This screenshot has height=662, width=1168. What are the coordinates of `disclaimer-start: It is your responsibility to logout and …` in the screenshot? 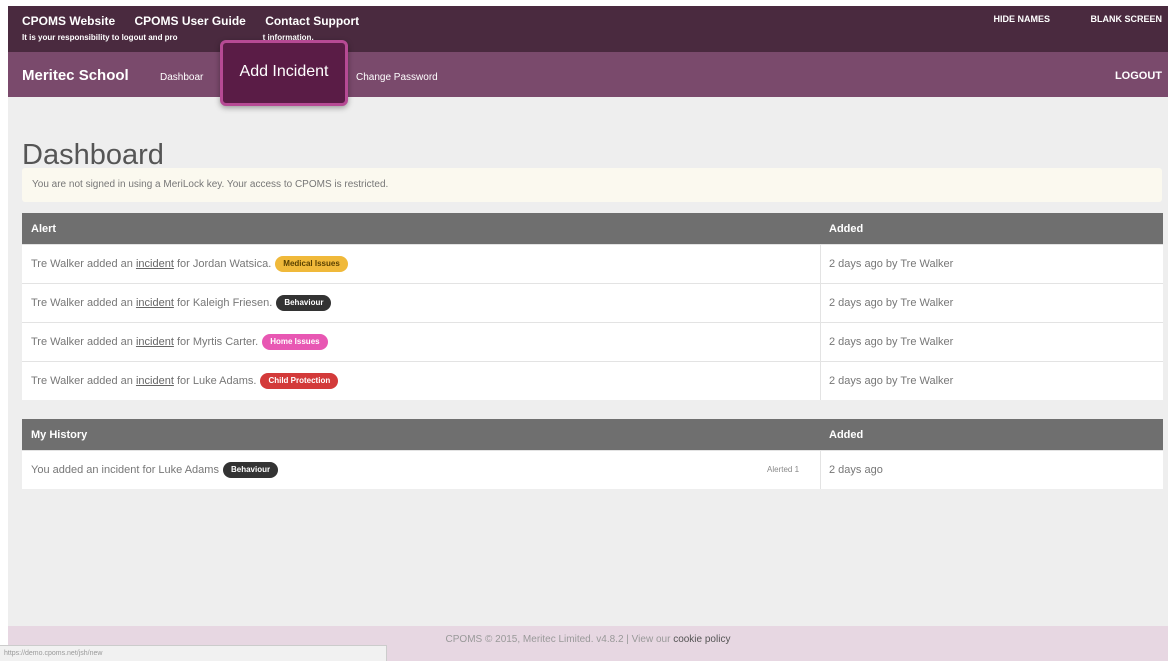 It's located at (100, 37).